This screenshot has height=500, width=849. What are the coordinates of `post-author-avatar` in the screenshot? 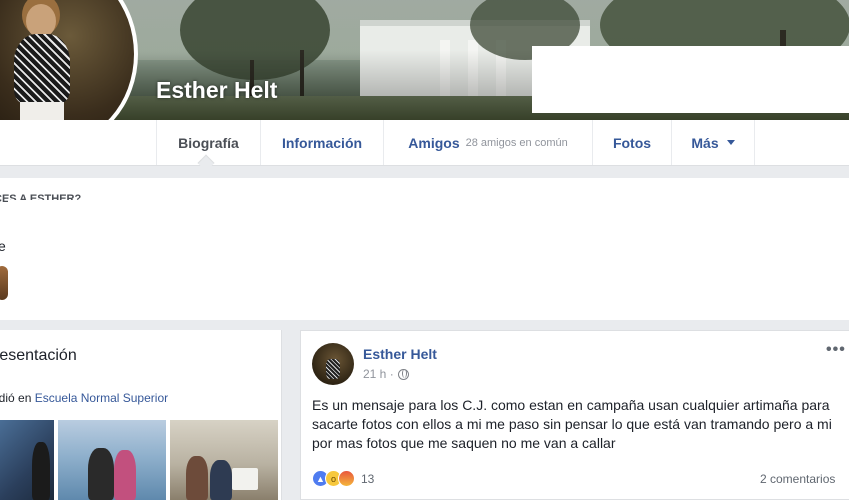 It's located at (333, 364).